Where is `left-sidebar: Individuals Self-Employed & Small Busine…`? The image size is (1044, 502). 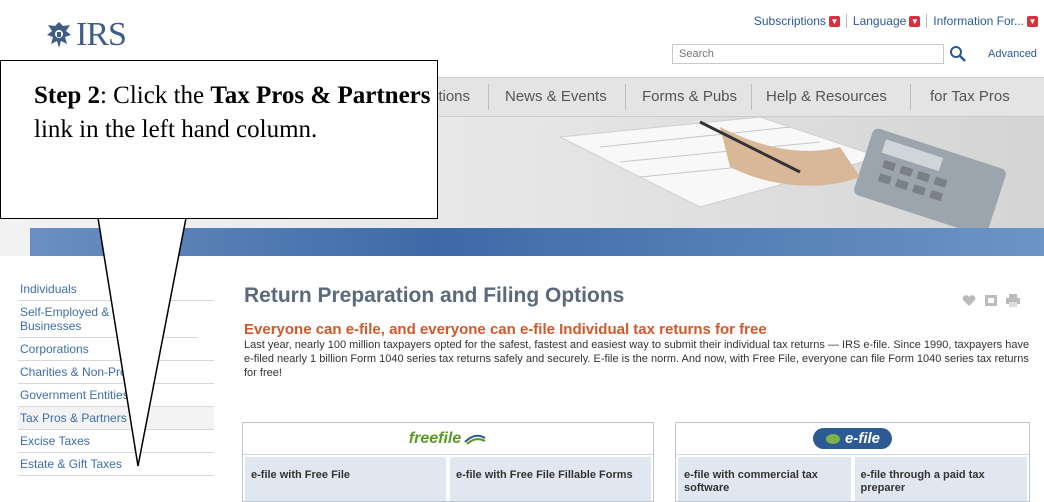 left-sidebar: Individuals Self-Employed & Small Busine… is located at coordinates (116, 377).